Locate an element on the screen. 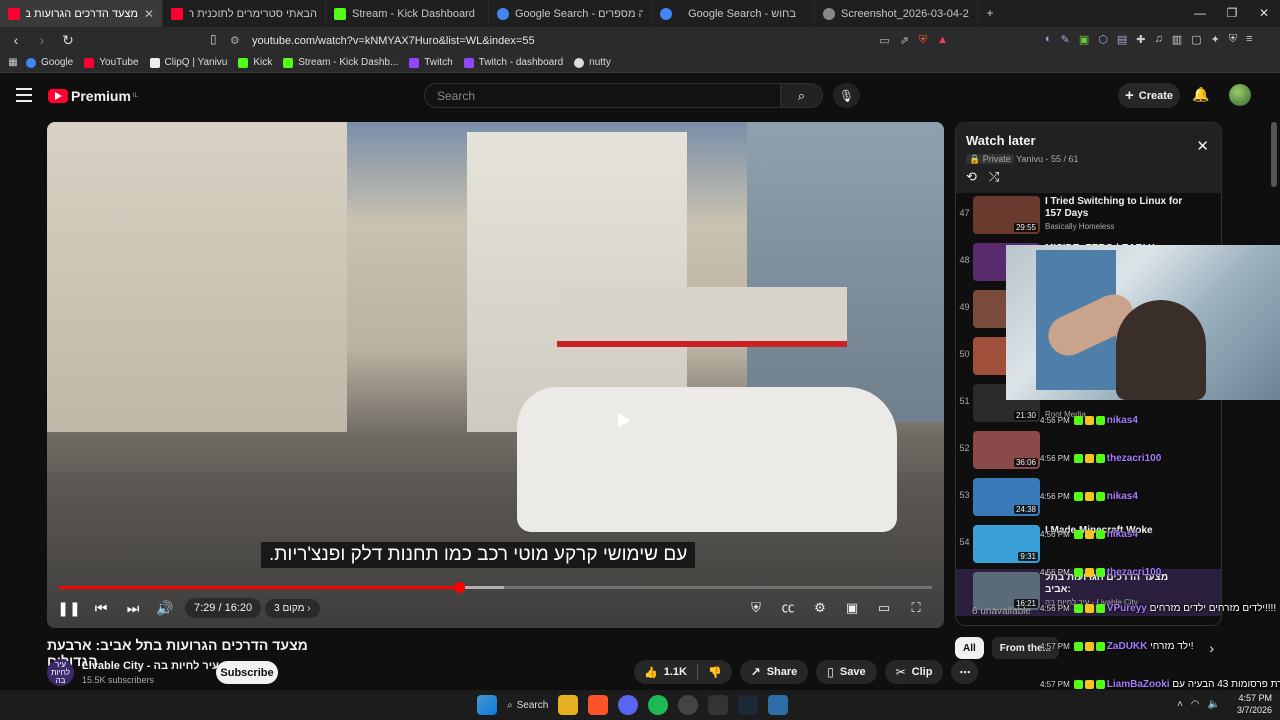 Image resolution: width=1280 pixels, height=720 pixels. rewards-icon: ▲ is located at coordinates (942, 40).